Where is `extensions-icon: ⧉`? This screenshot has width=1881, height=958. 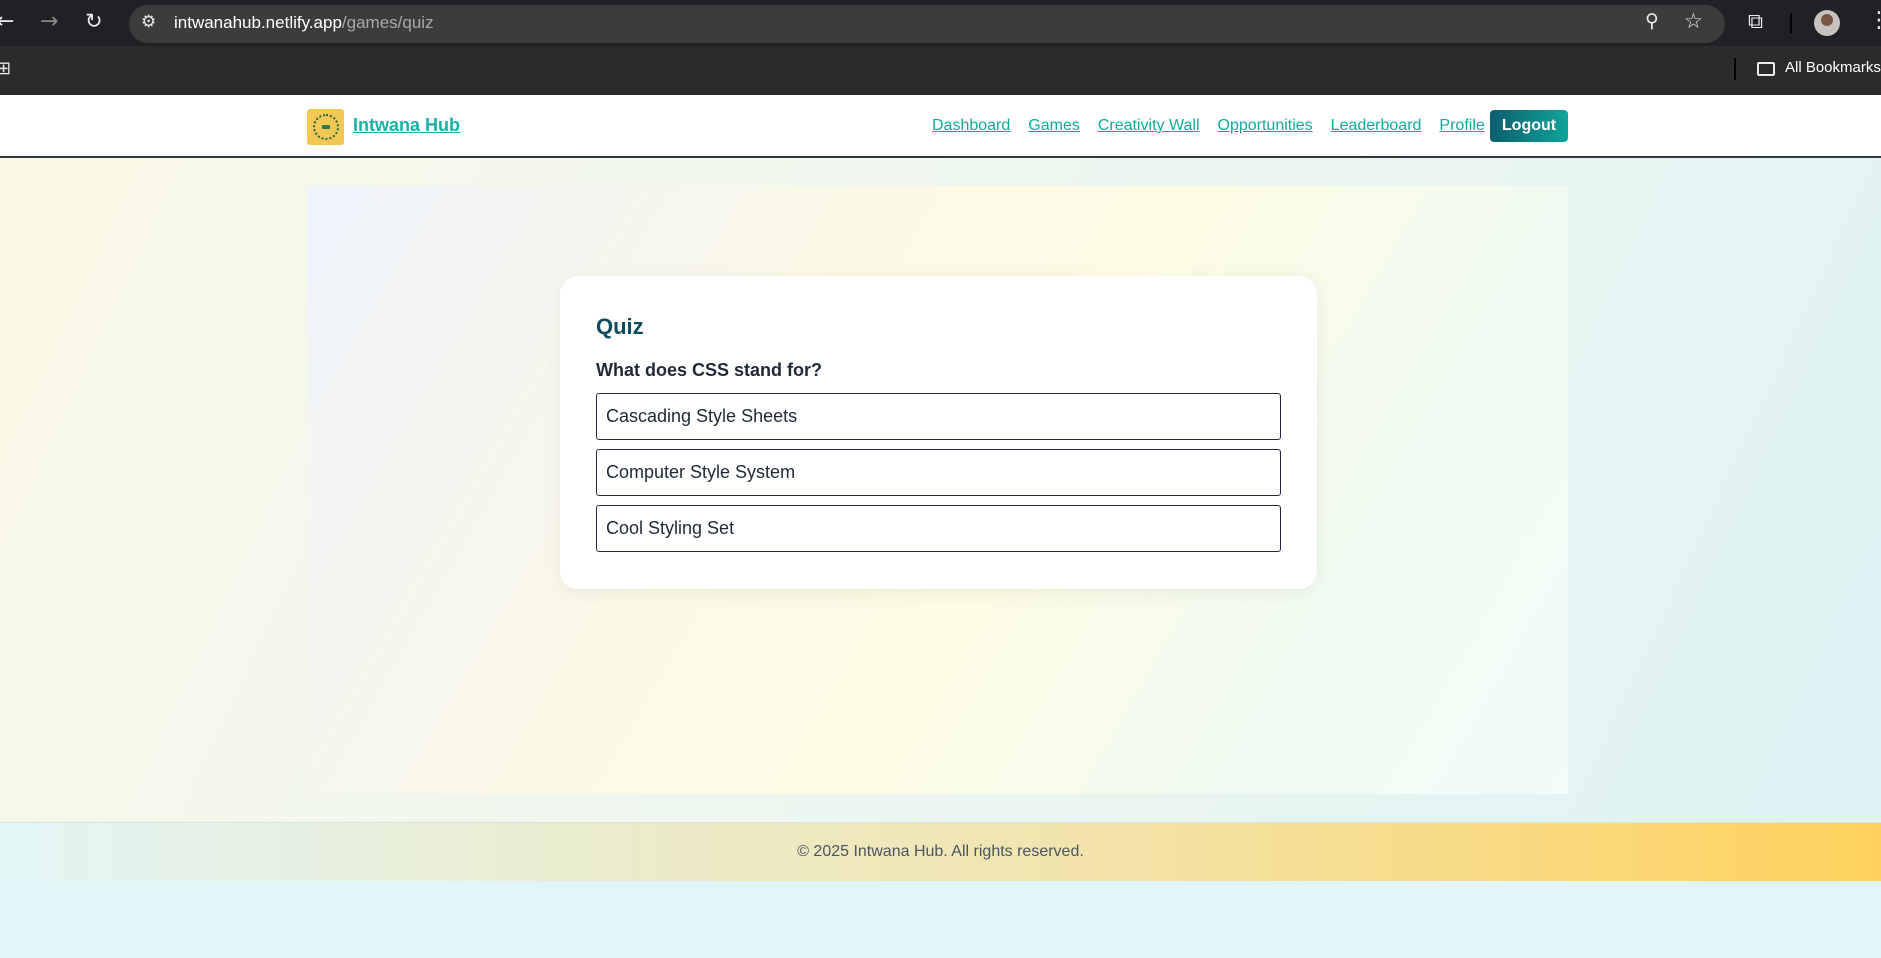
extensions-icon: ⧉ is located at coordinates (1755, 21).